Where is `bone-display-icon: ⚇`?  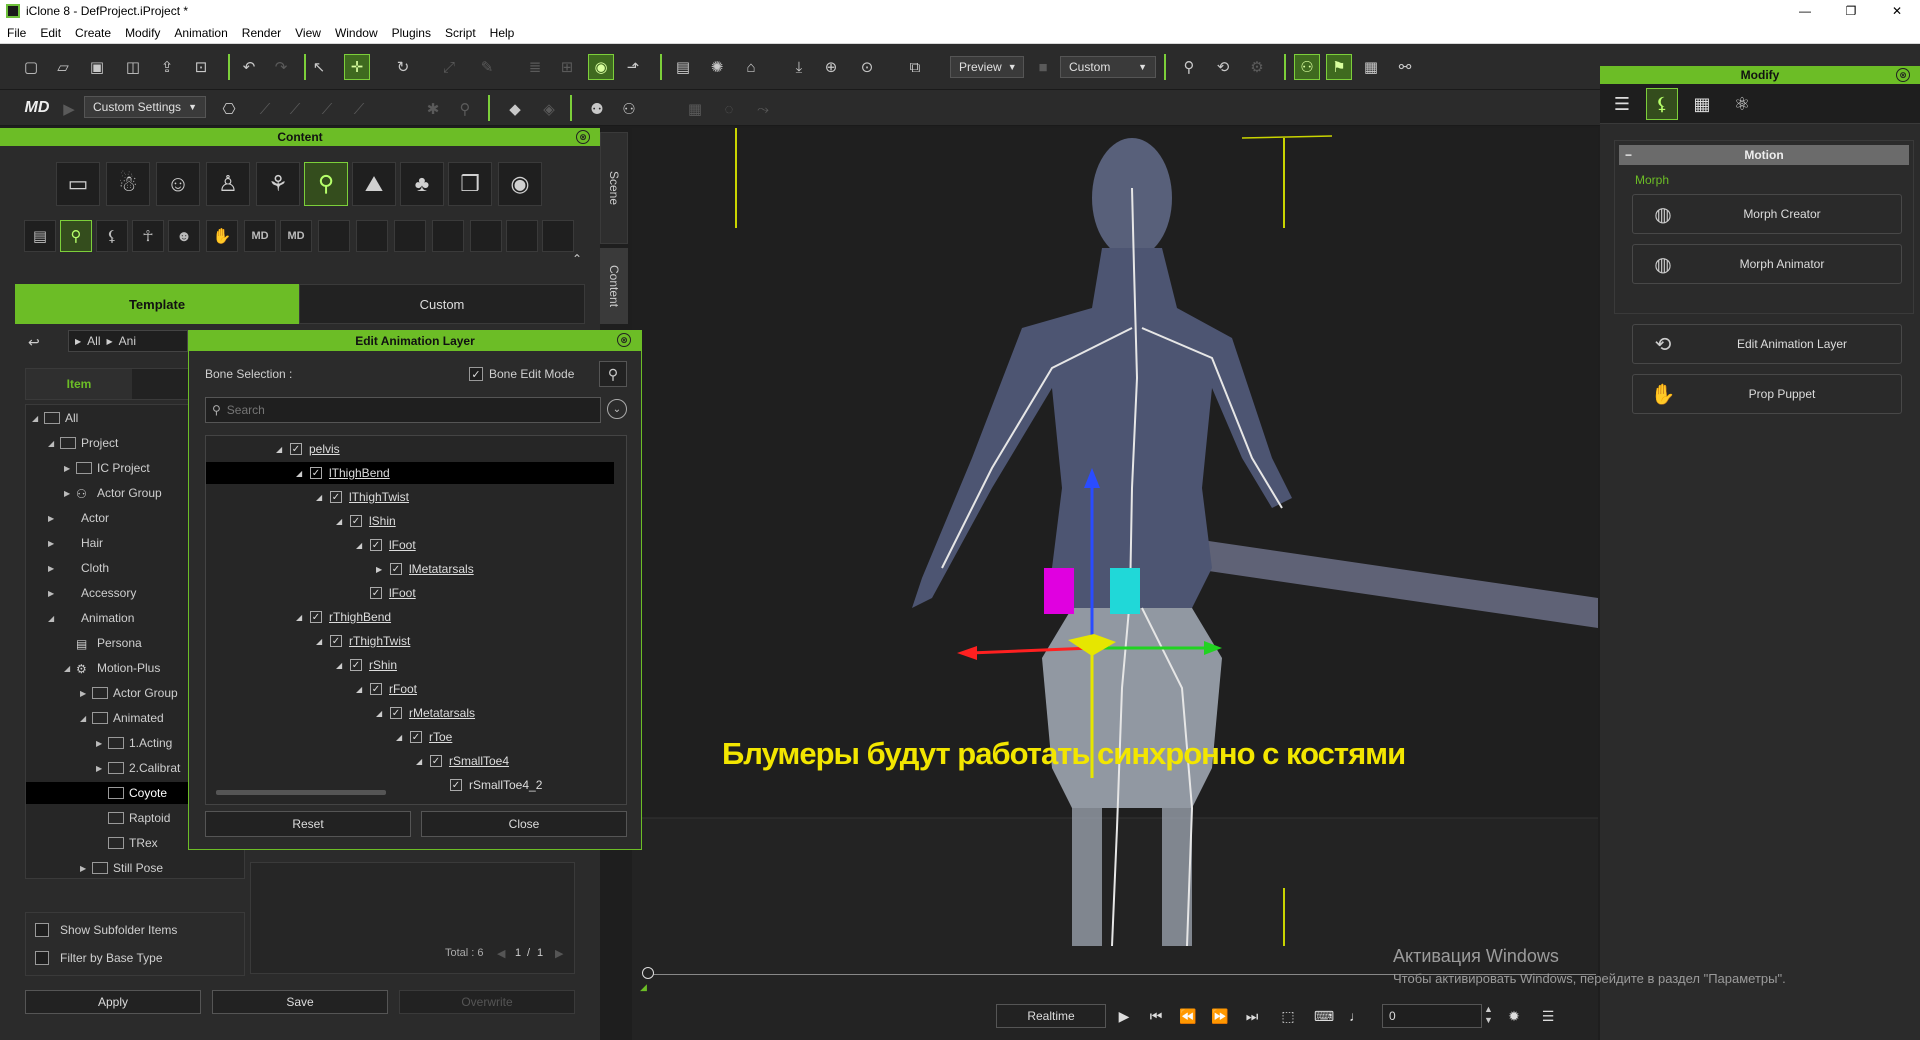
bone-display-icon: ⚇ is located at coordinates (1307, 67).